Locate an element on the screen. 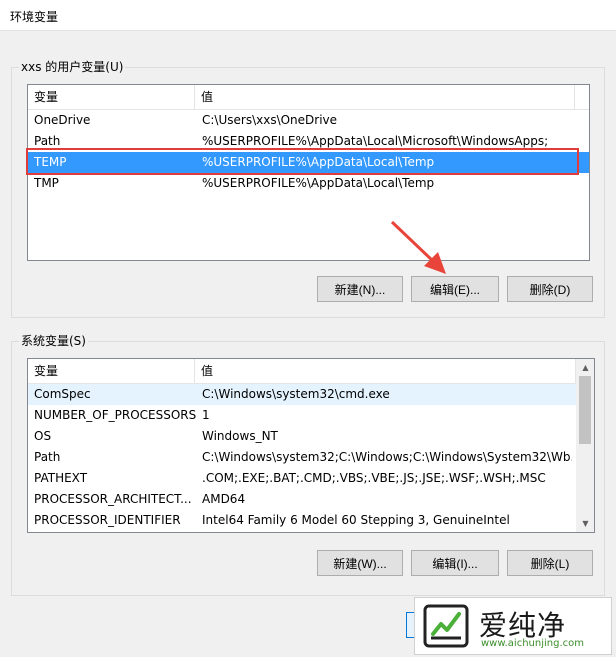 This screenshot has height=657, width=616. watermark-url: www.aichunjing.com is located at coordinates (532, 643).